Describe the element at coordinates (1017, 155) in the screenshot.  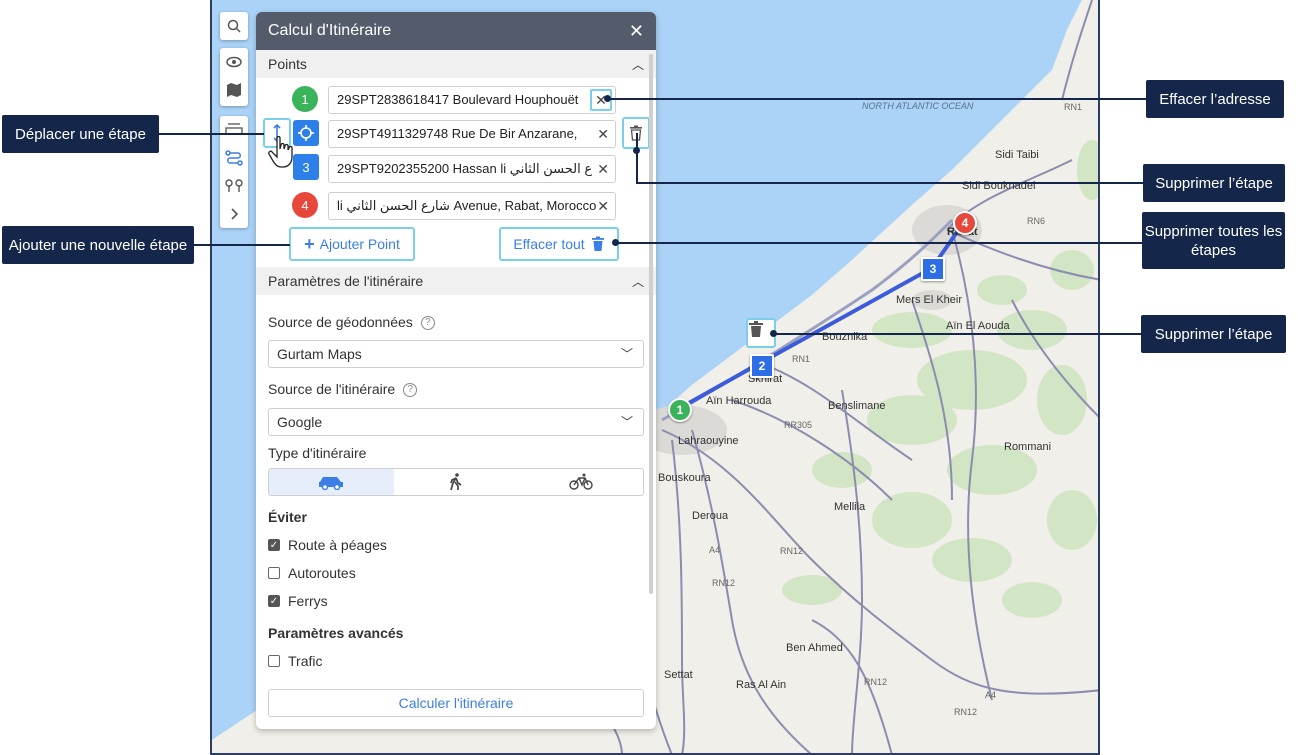
I see `city-label: Sidi Taibi` at that location.